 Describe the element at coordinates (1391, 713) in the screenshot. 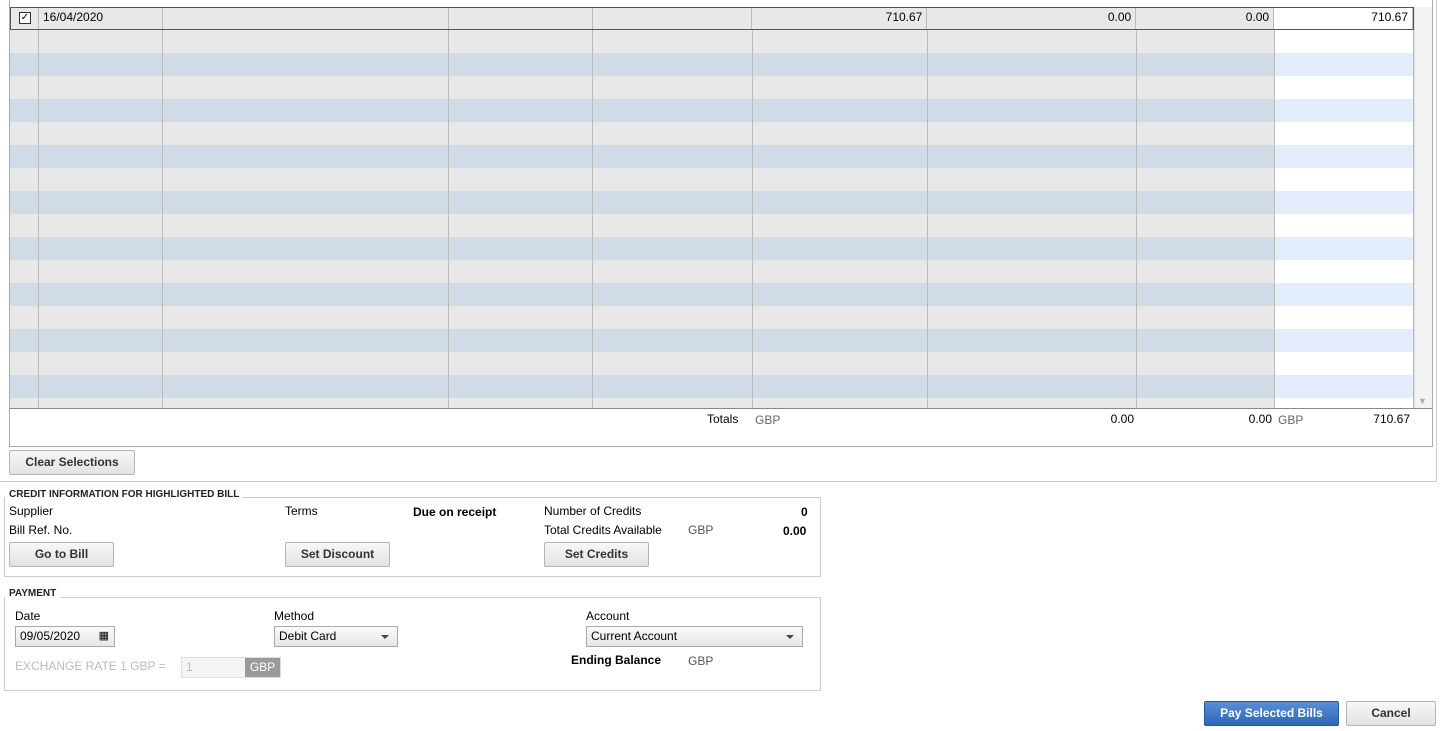

I see `cancel-button: Cancel` at that location.